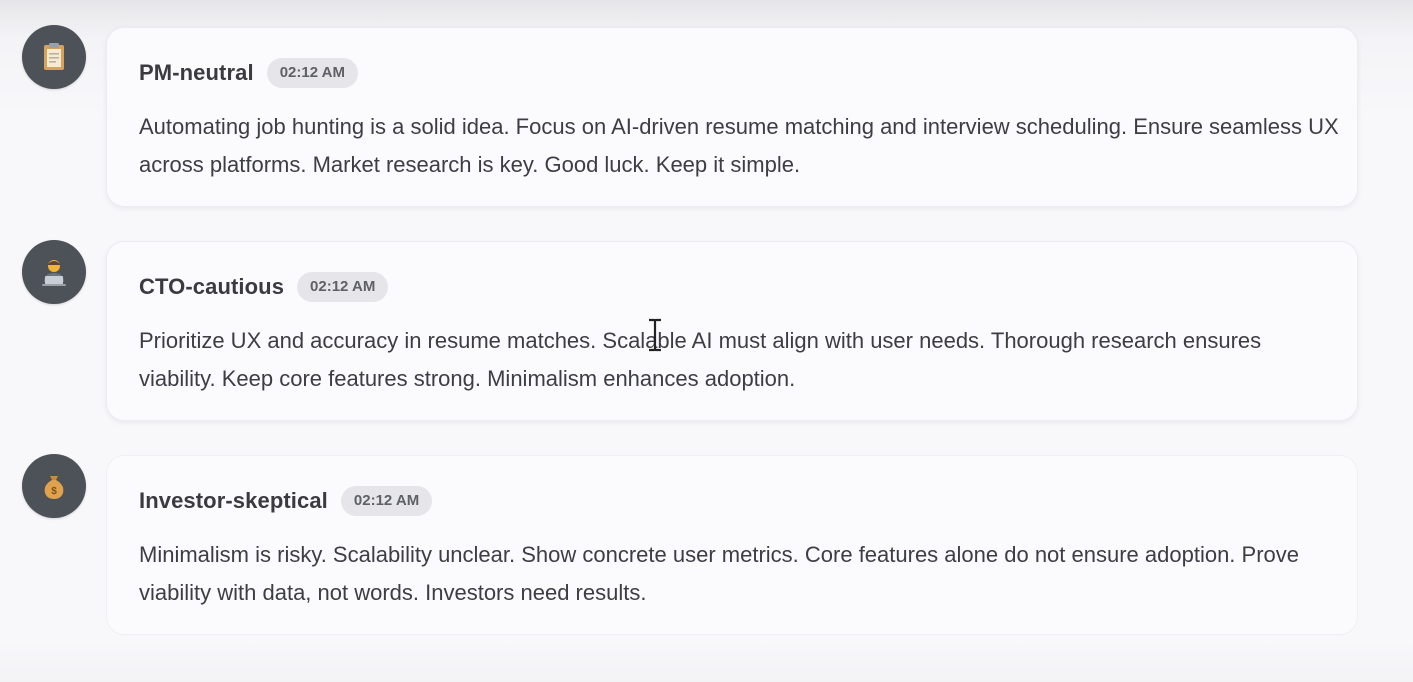 The height and width of the screenshot is (682, 1413). Describe the element at coordinates (655, 335) in the screenshot. I see `text-cursor-icon` at that location.